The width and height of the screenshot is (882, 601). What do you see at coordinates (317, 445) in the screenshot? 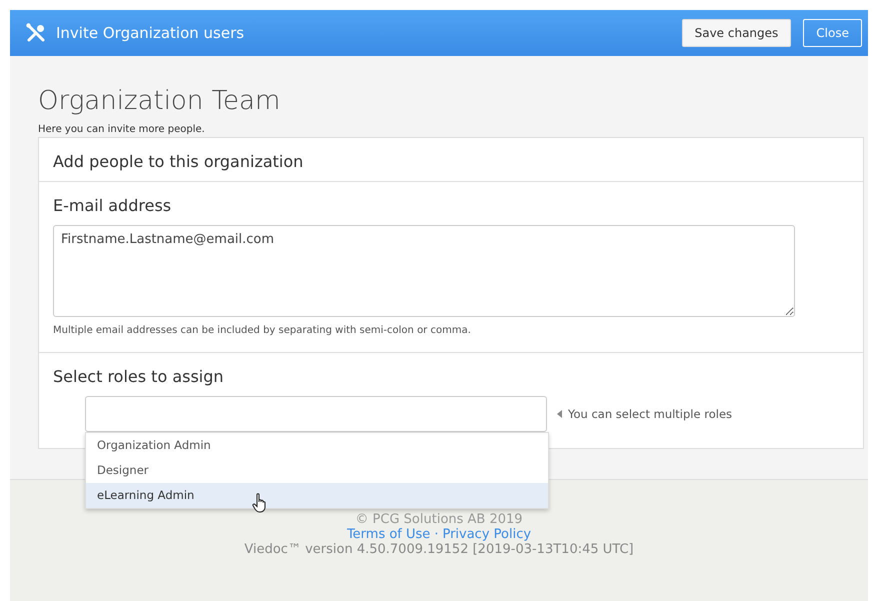
I see `role-option: Organization Admin` at bounding box center [317, 445].